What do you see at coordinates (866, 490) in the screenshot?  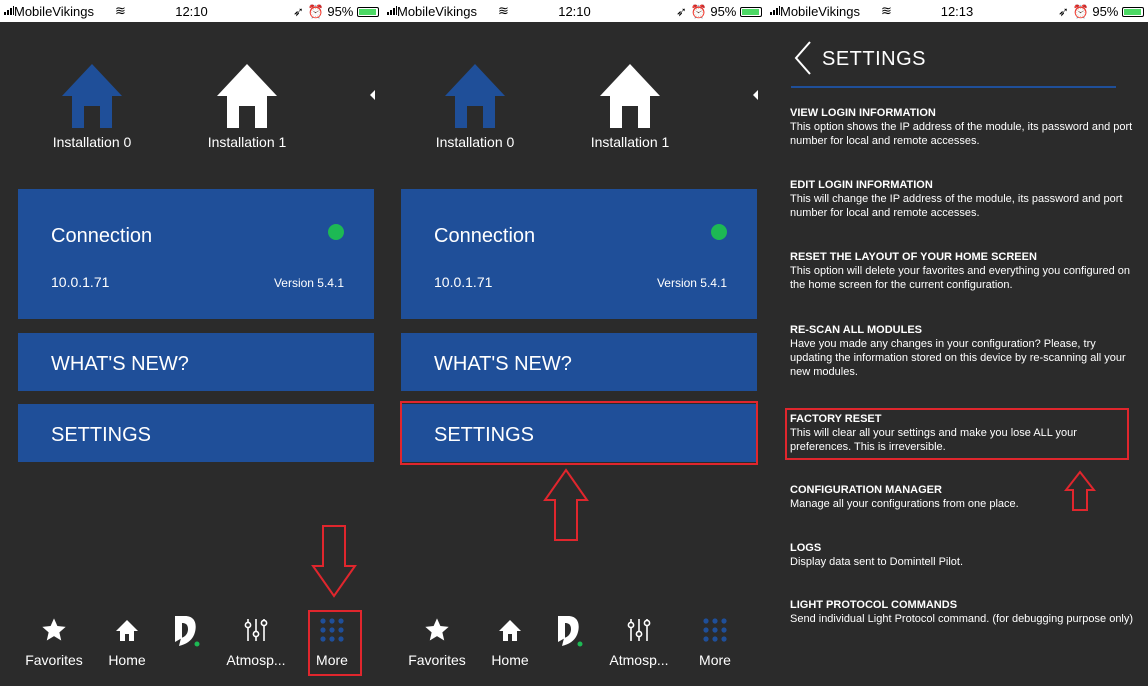 I see `option-heading: CONFIGURATION MANAGER` at bounding box center [866, 490].